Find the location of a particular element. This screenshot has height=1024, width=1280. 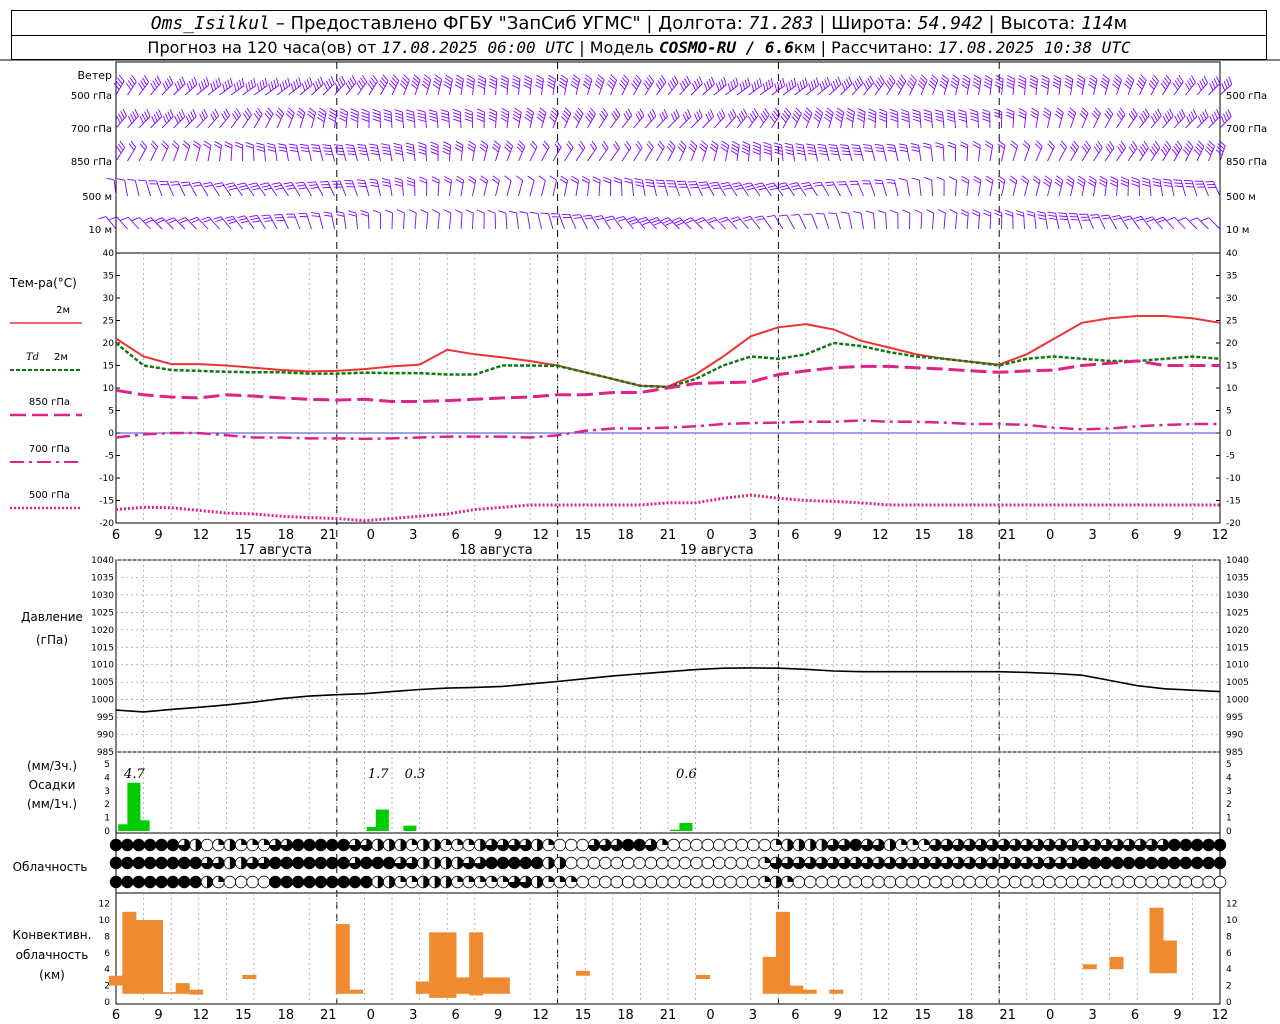

conv-tick-label-right: 4 is located at coordinates (1229, 970).